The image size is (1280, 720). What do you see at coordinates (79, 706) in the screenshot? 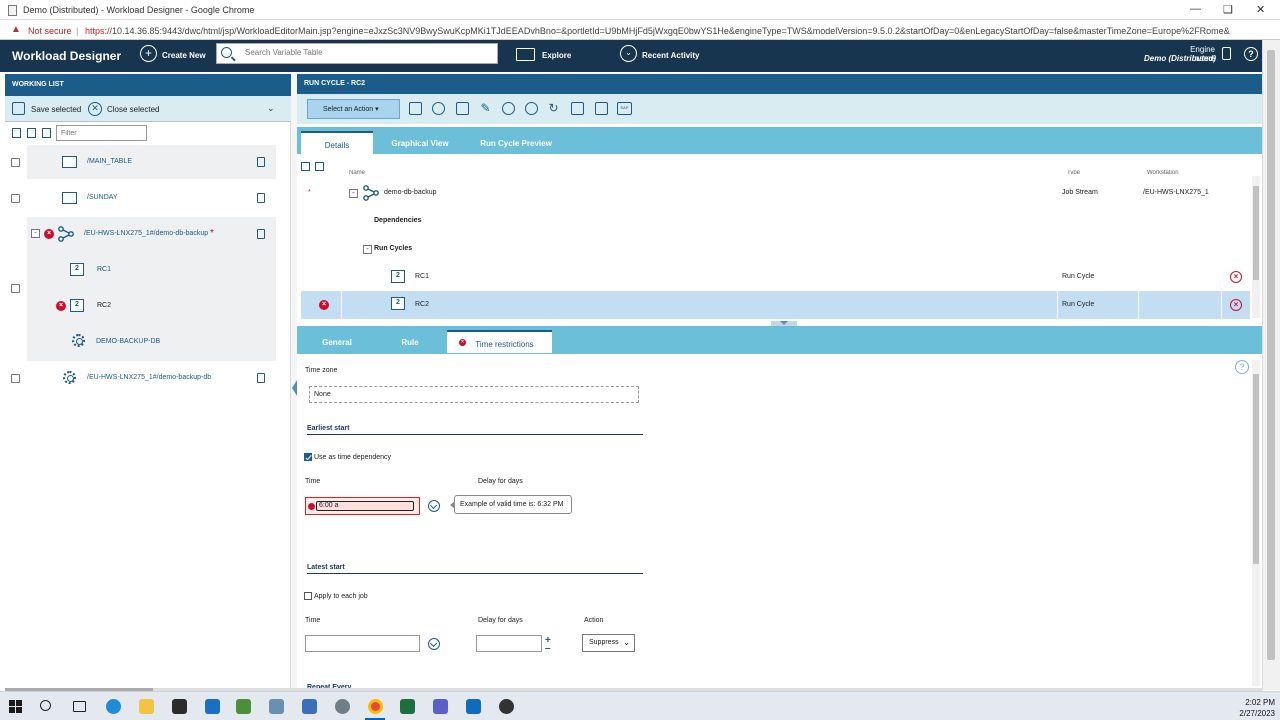
I see `task-view-icon` at bounding box center [79, 706].